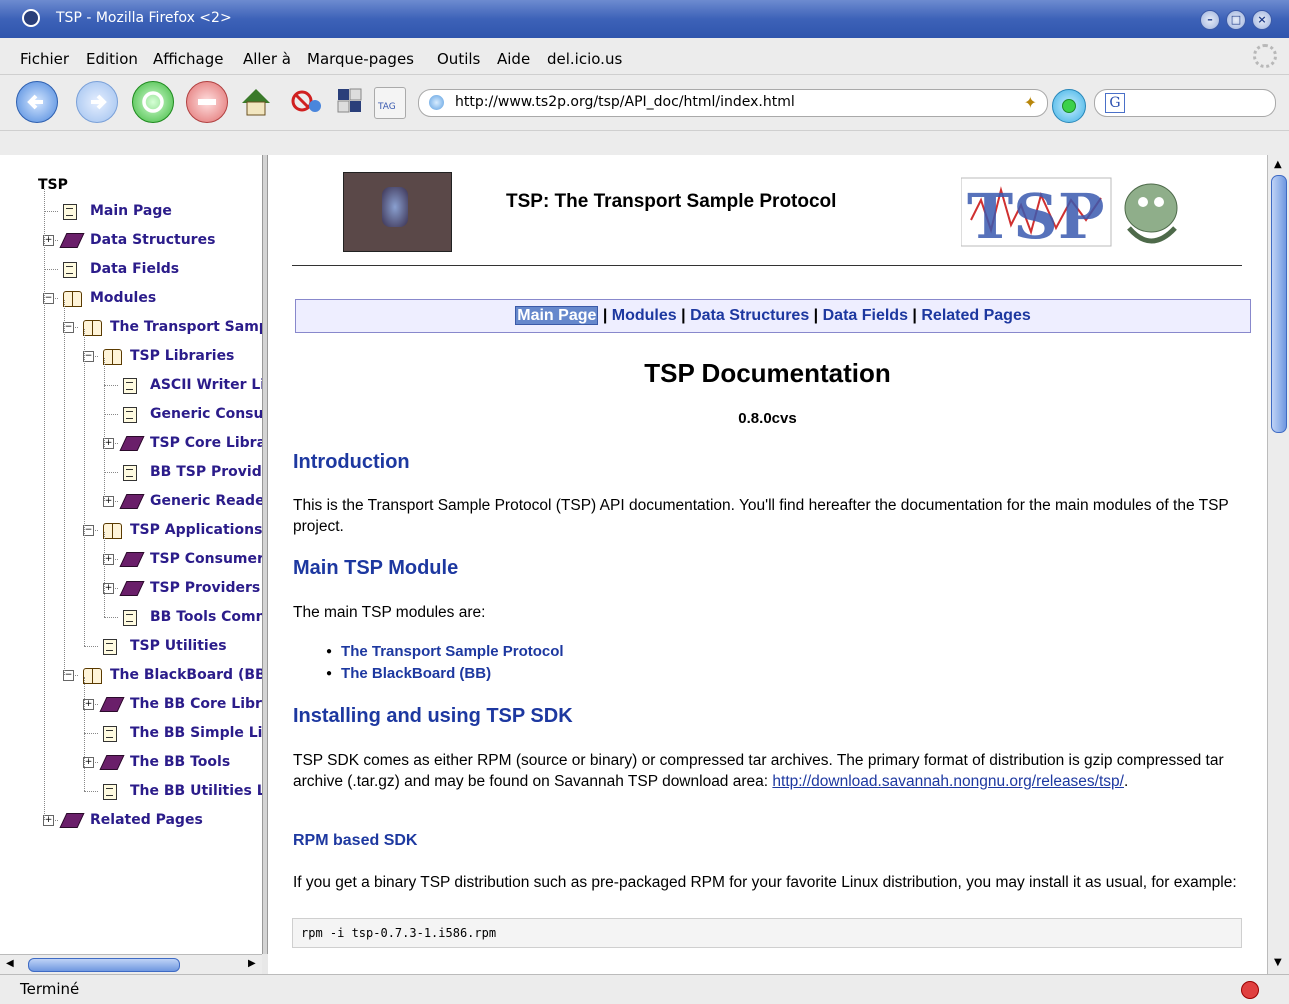 Image resolution: width=1289 pixels, height=1004 pixels. What do you see at coordinates (207, 385) in the screenshot?
I see `tree-item: ASCII Writer Lil` at bounding box center [207, 385].